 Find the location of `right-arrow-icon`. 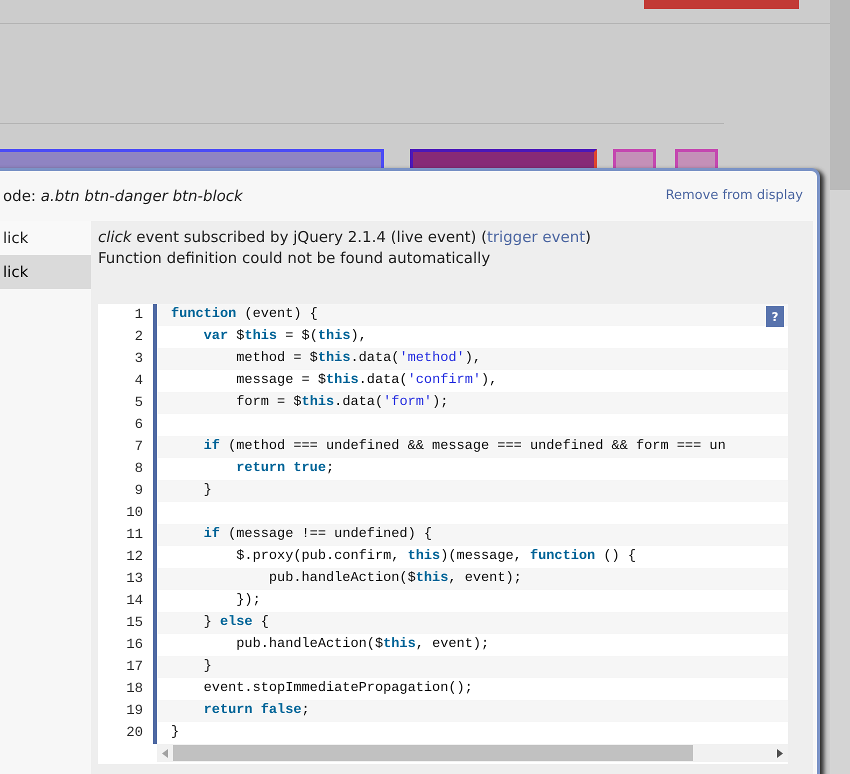

right-arrow-icon is located at coordinates (780, 753).